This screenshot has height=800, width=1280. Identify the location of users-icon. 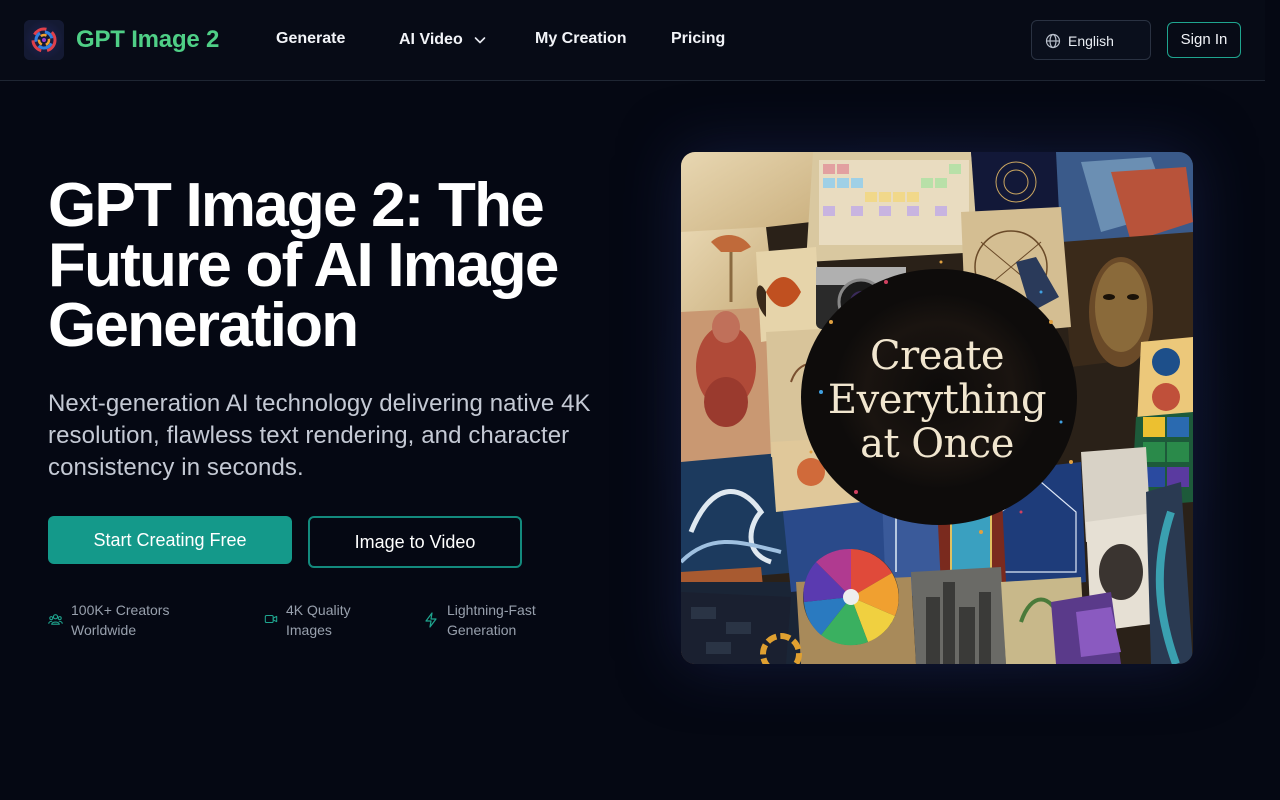
(55, 619).